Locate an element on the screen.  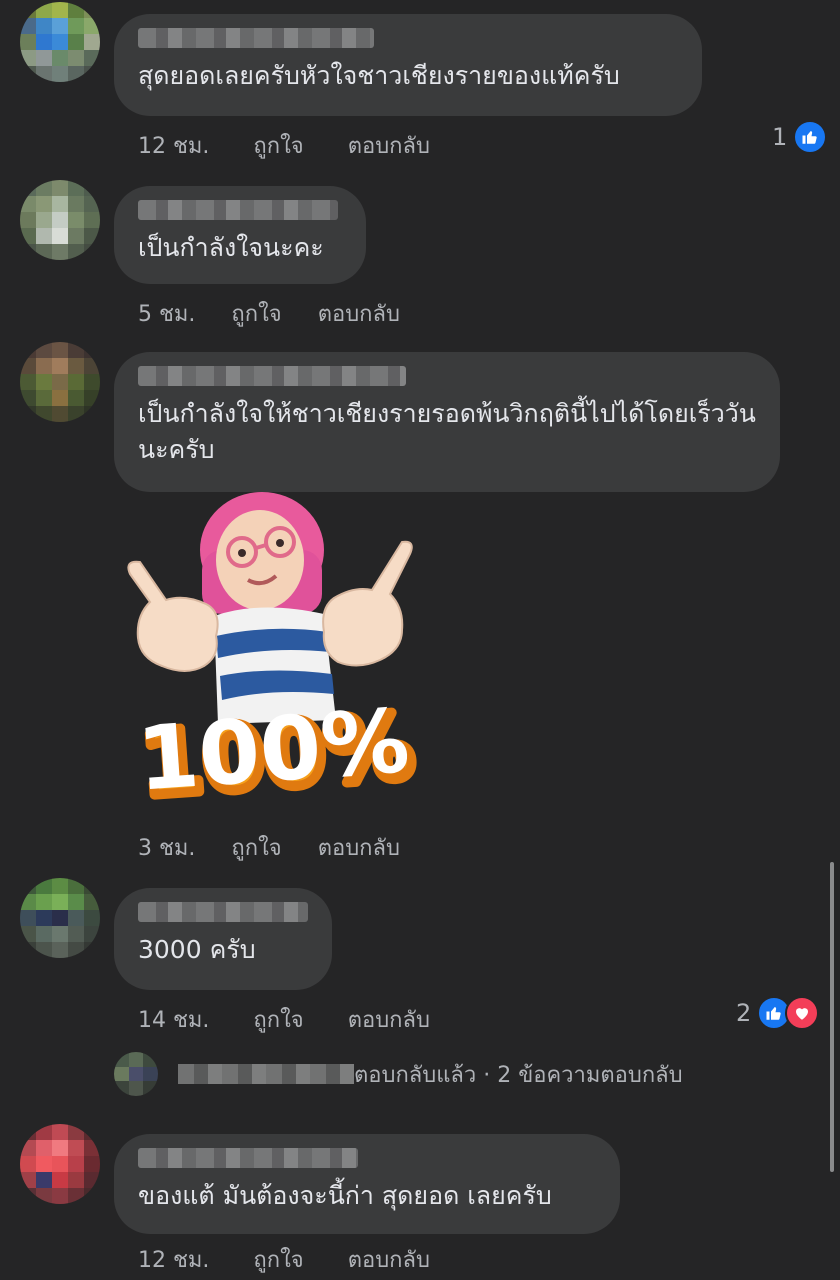
reaction-count: 1 is located at coordinates (780, 137).